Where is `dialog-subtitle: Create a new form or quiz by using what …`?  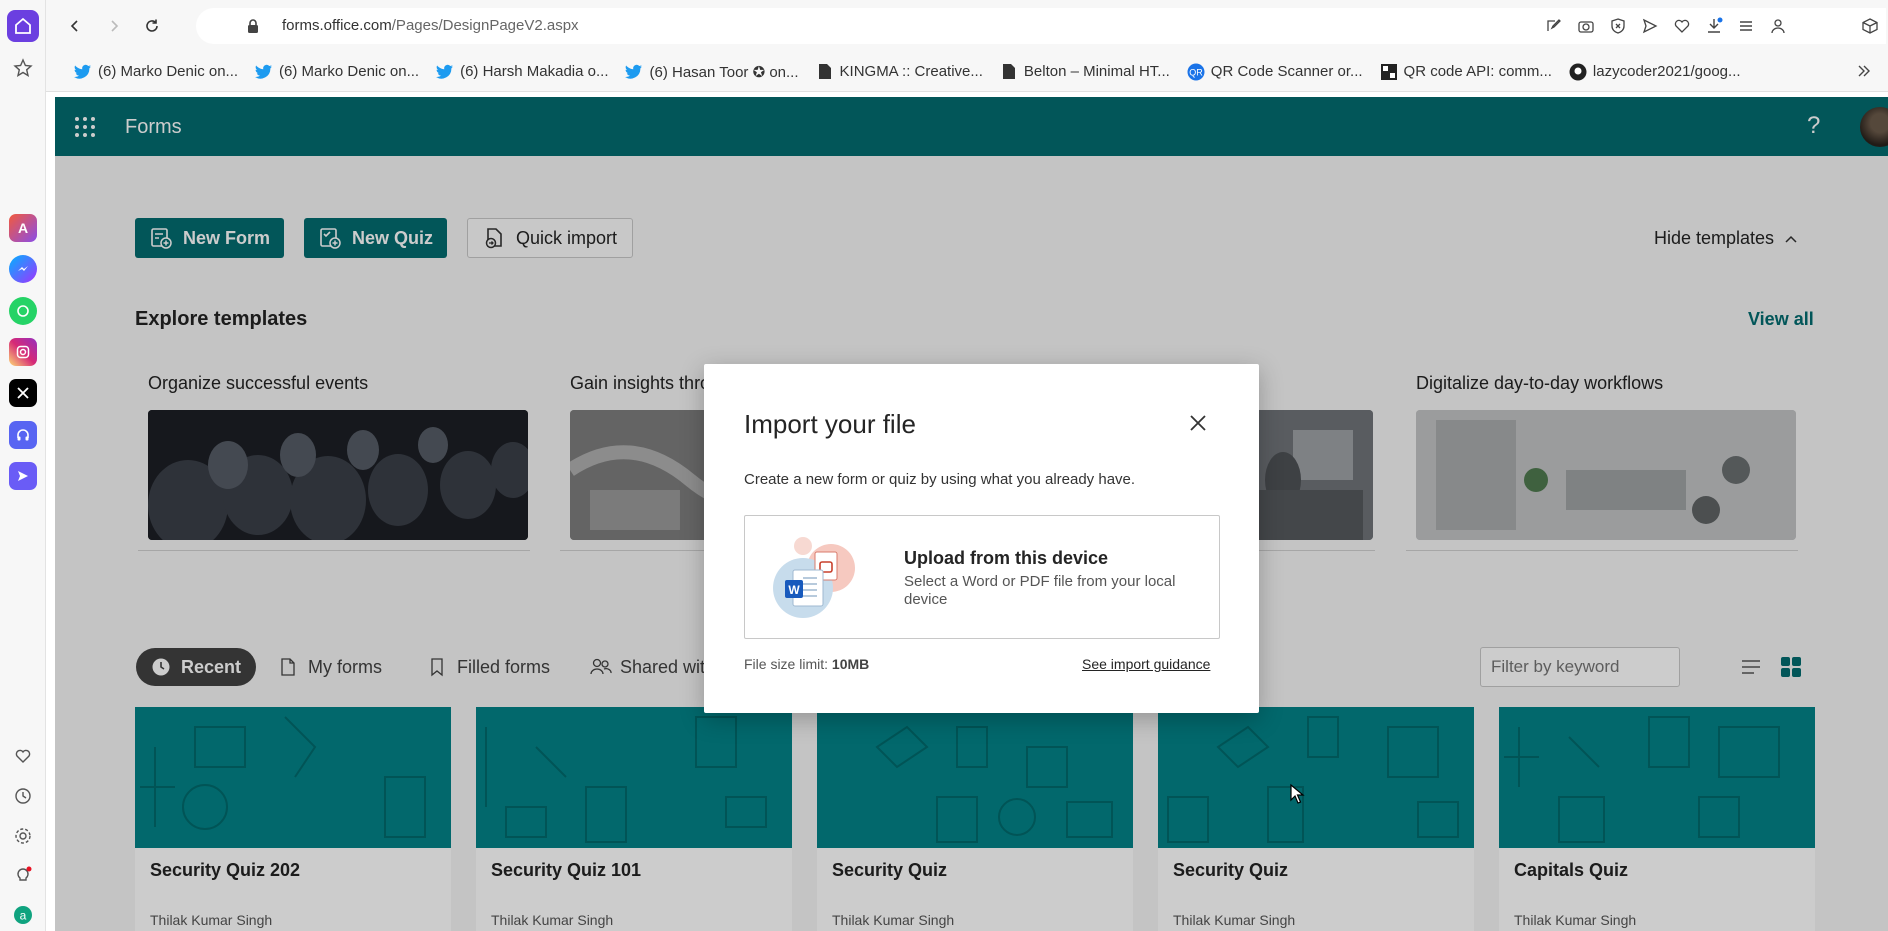
dialog-subtitle: Create a new form or quiz by using what … is located at coordinates (940, 479).